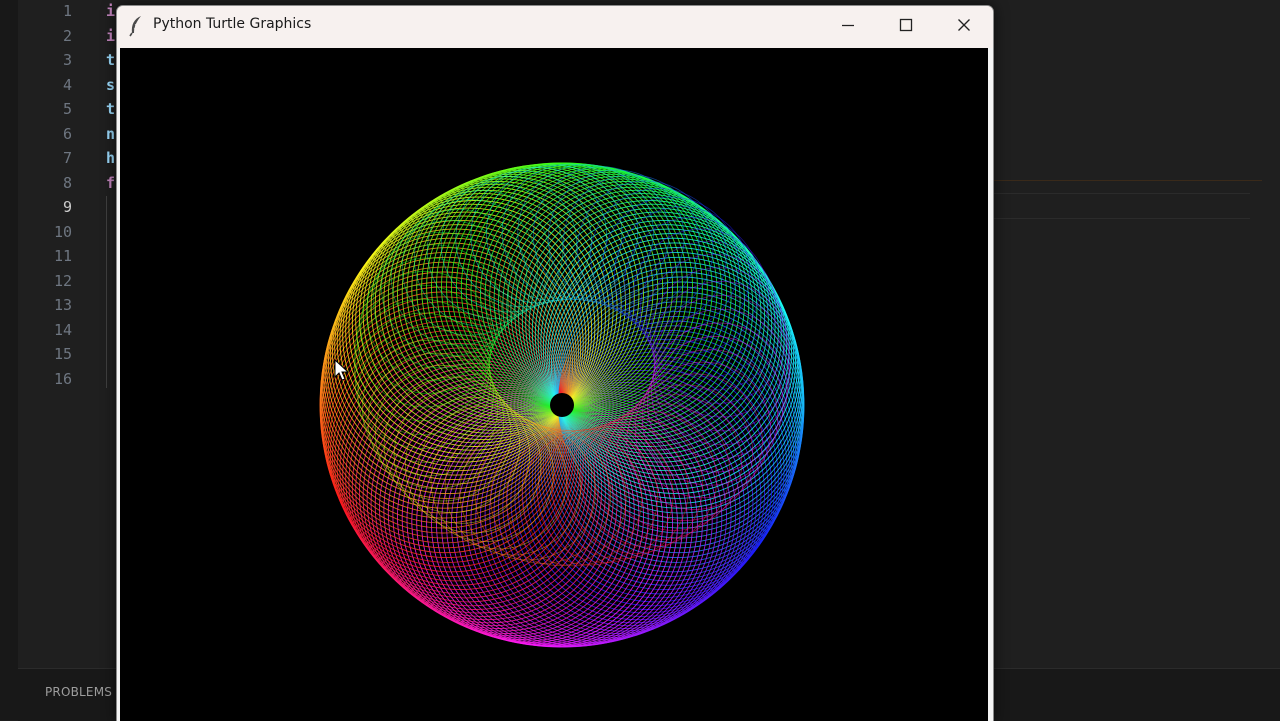  Describe the element at coordinates (1127, 180) in the screenshot. I see `editor-rule` at that location.